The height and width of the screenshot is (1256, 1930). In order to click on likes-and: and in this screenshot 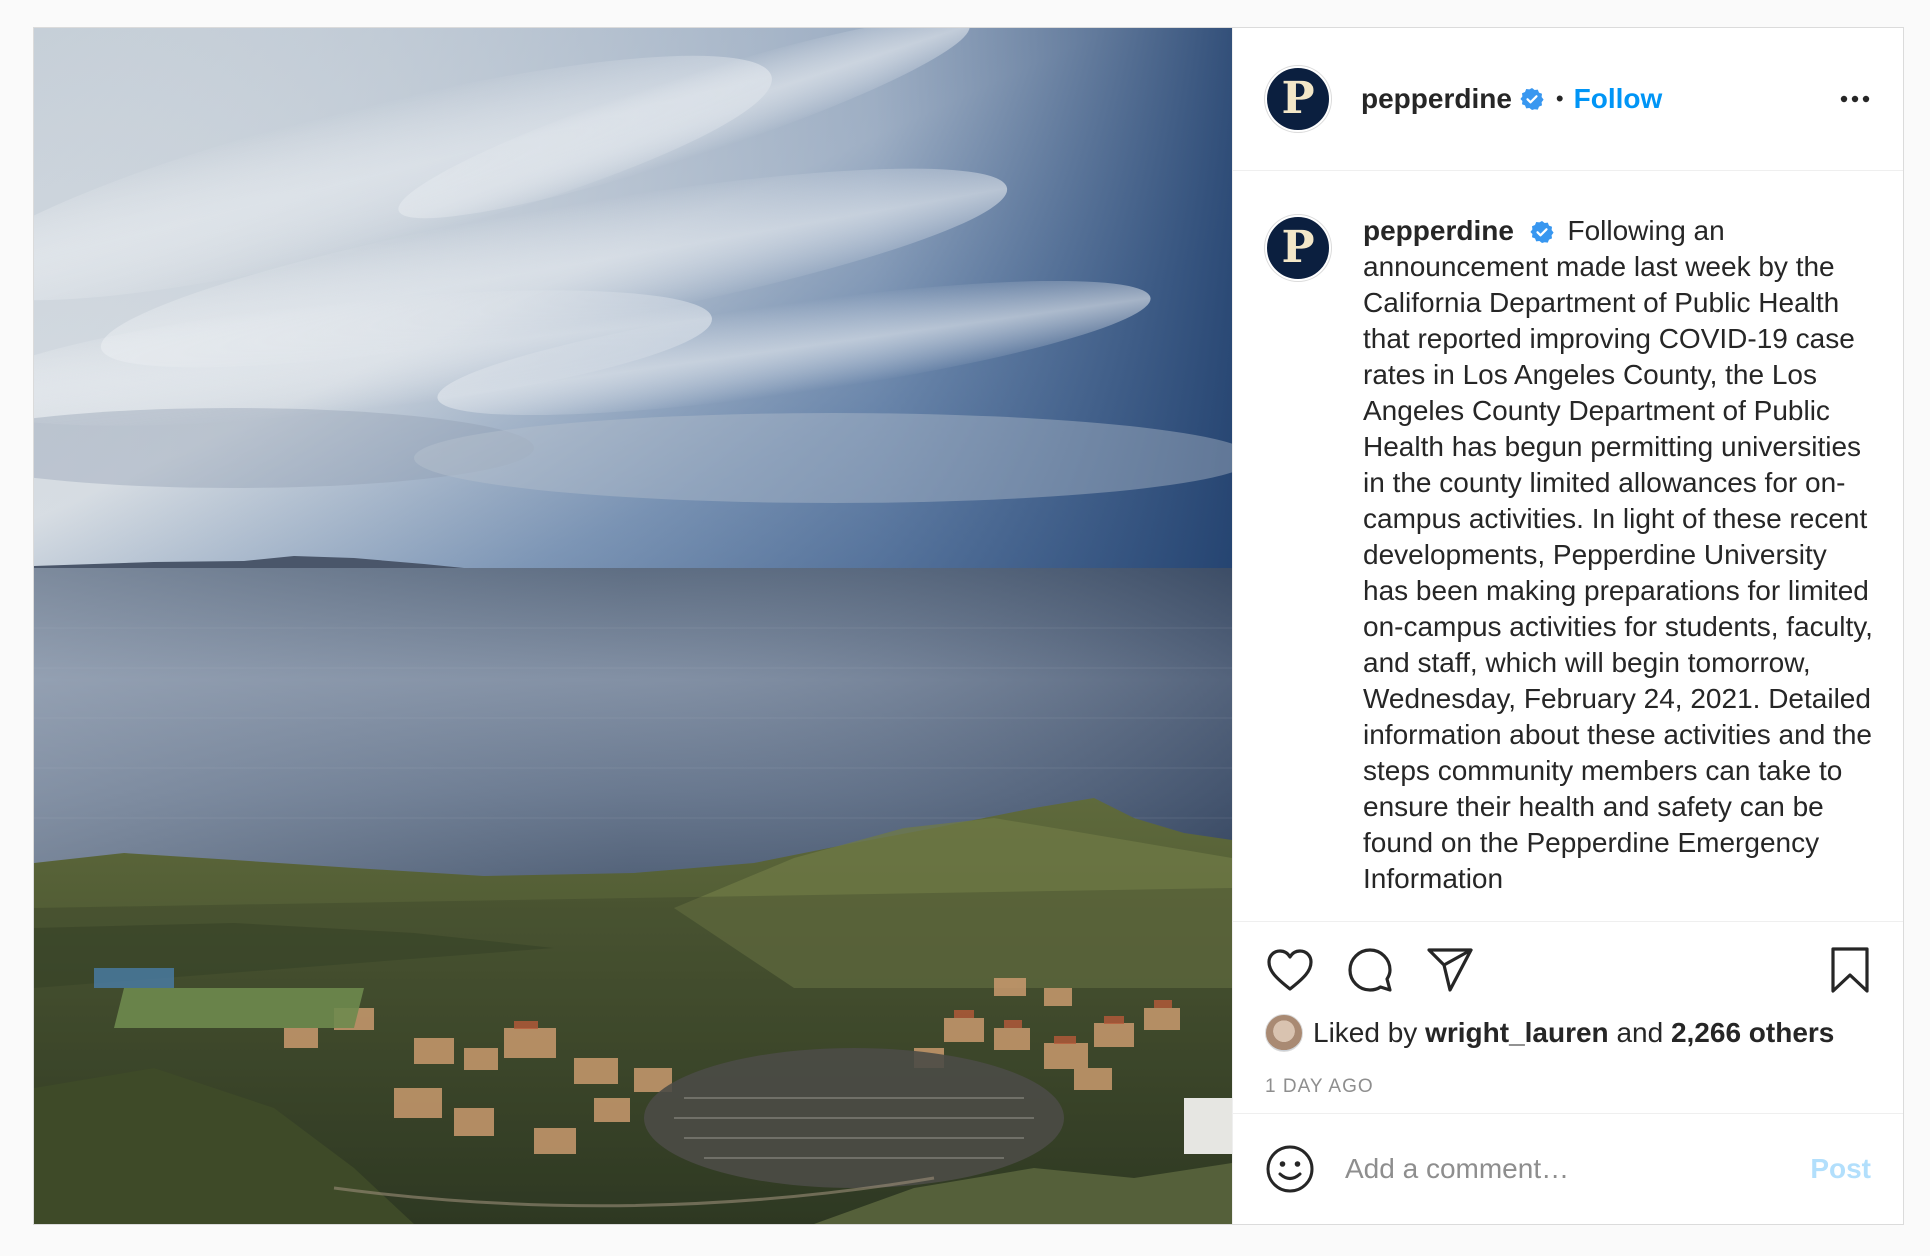, I will do `click(1640, 1032)`.